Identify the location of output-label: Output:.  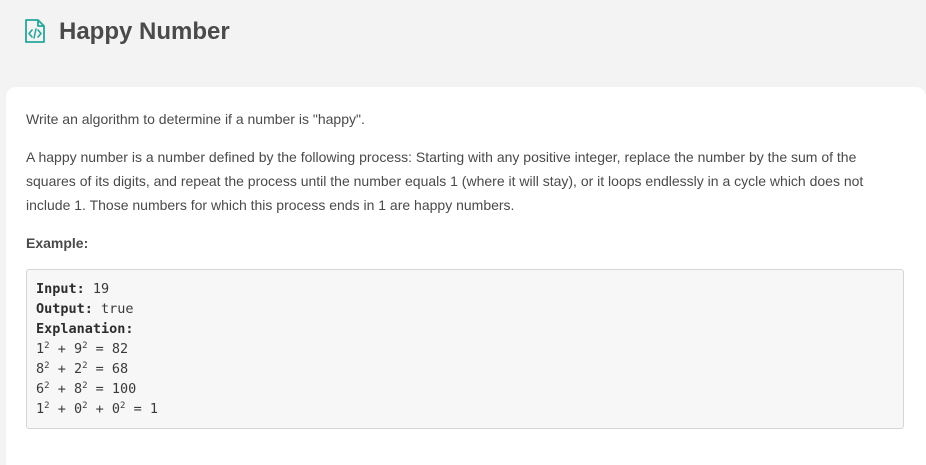
(64, 309).